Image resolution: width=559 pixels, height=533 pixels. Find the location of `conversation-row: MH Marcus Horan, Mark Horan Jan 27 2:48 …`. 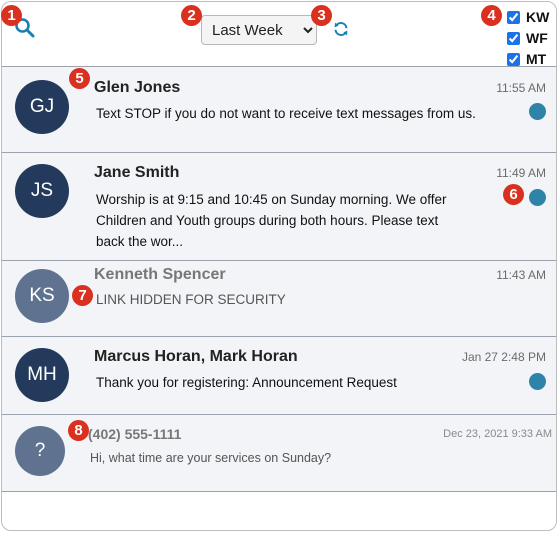

conversation-row: MH Marcus Horan, Mark Horan Jan 27 2:48 … is located at coordinates (279, 375).